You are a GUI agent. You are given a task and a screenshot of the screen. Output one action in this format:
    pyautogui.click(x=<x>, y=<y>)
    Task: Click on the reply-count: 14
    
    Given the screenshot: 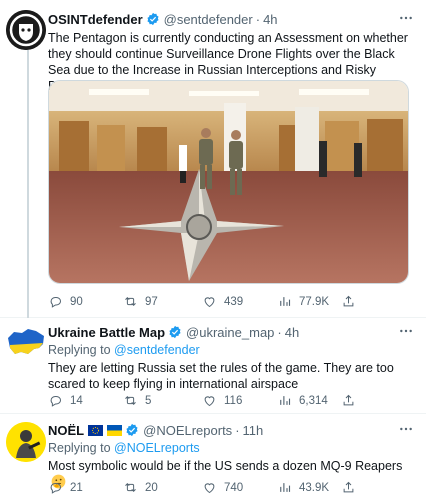 What is the action you would take?
    pyautogui.click(x=76, y=400)
    